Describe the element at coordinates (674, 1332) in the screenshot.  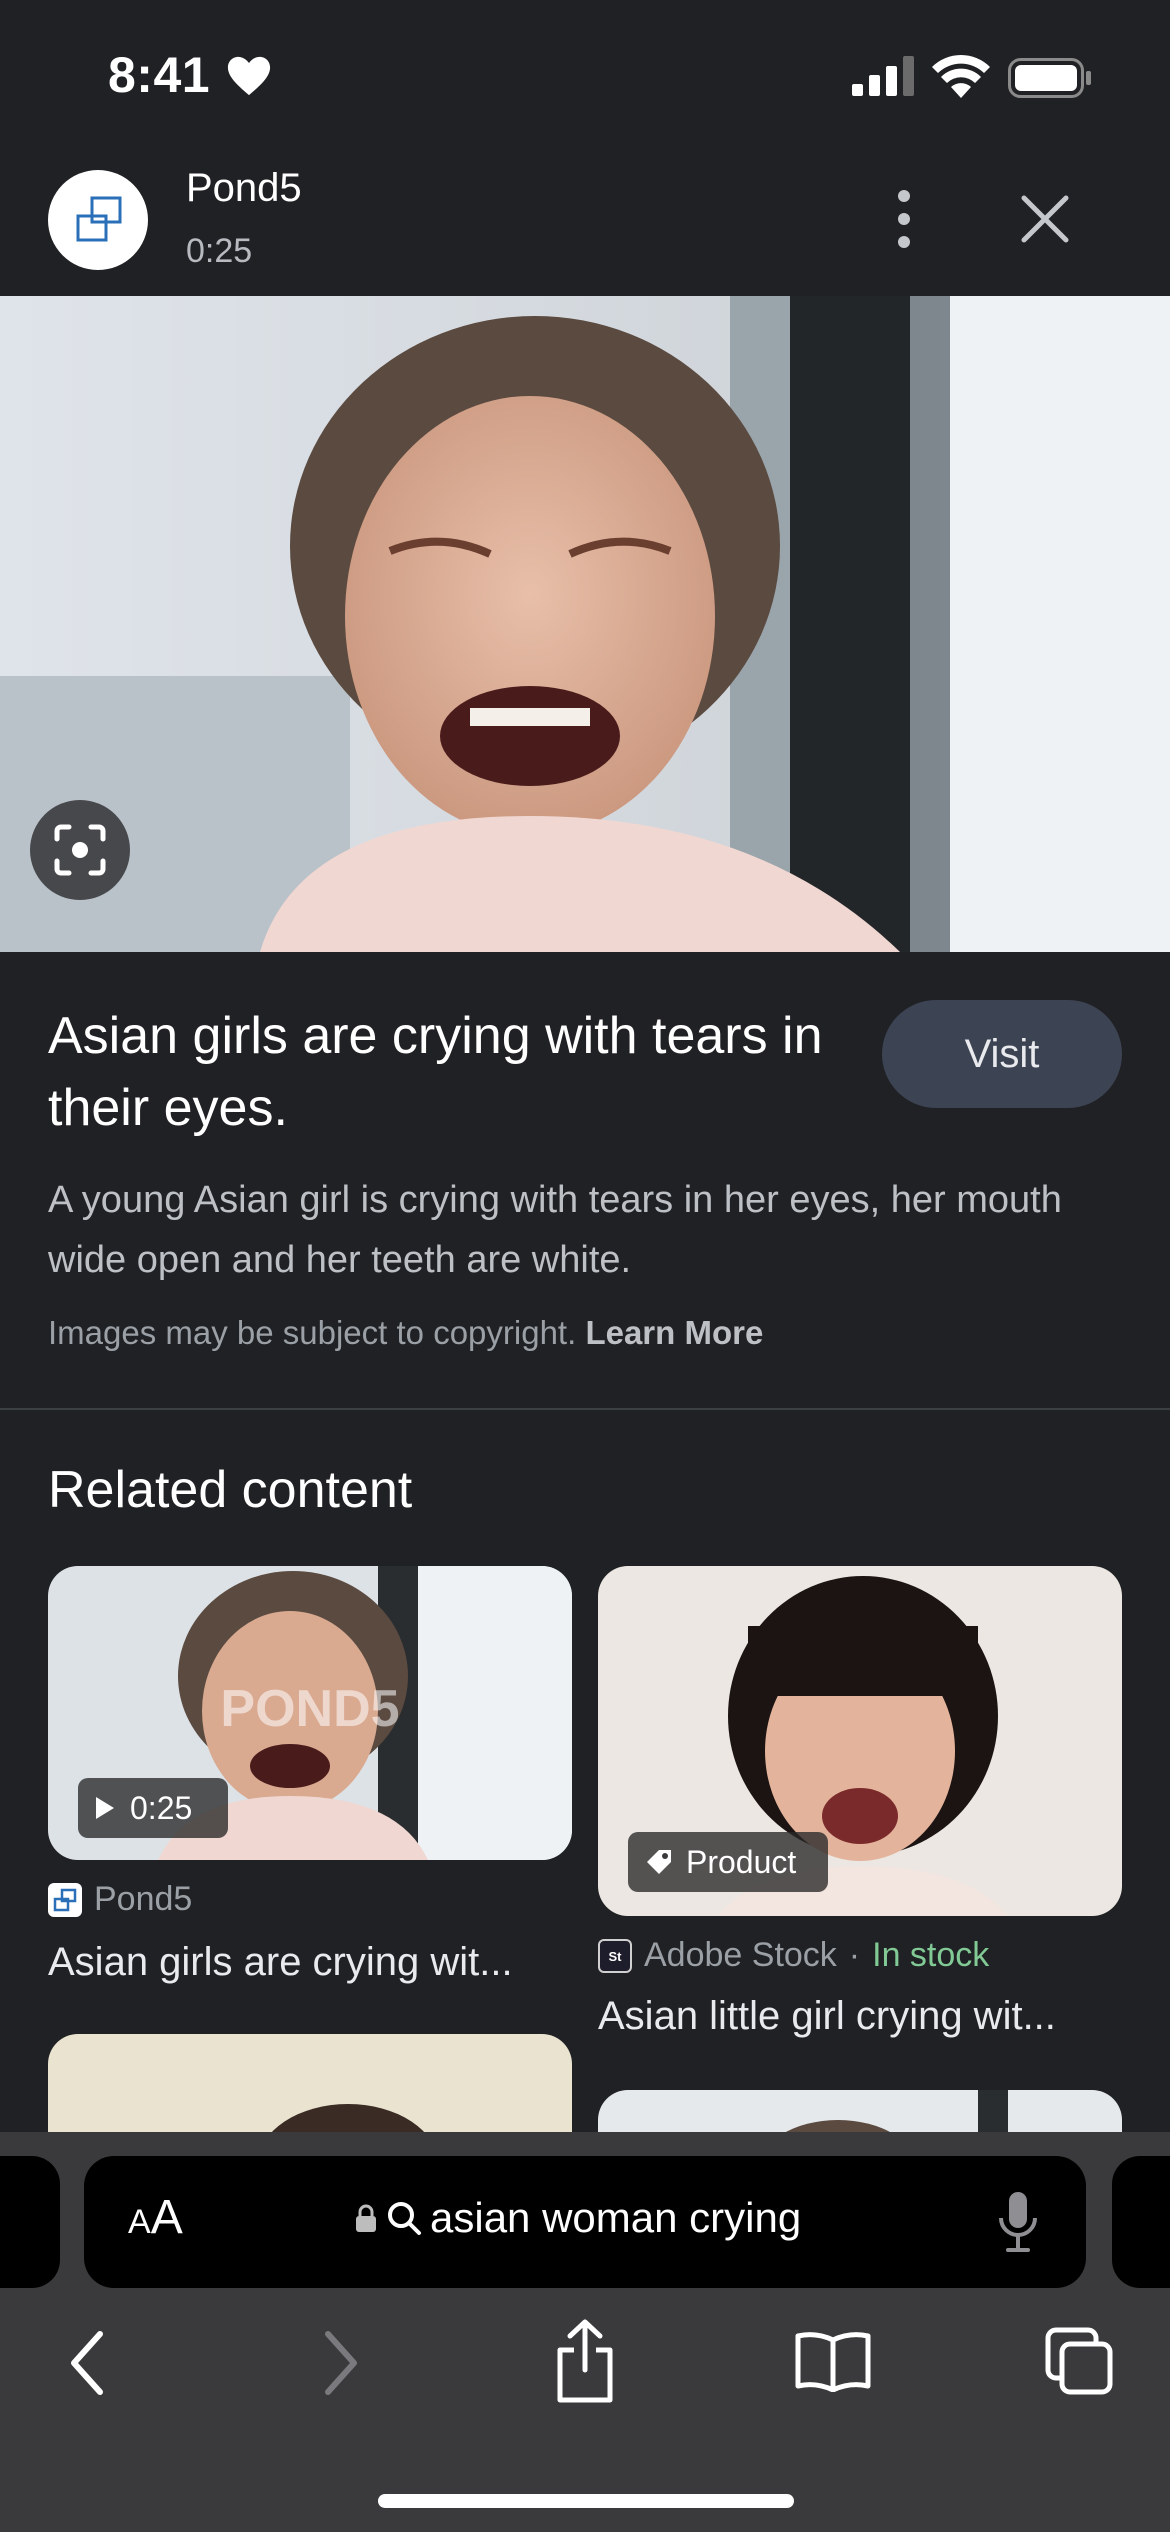
I see `learn-more-link: Learn More` at that location.